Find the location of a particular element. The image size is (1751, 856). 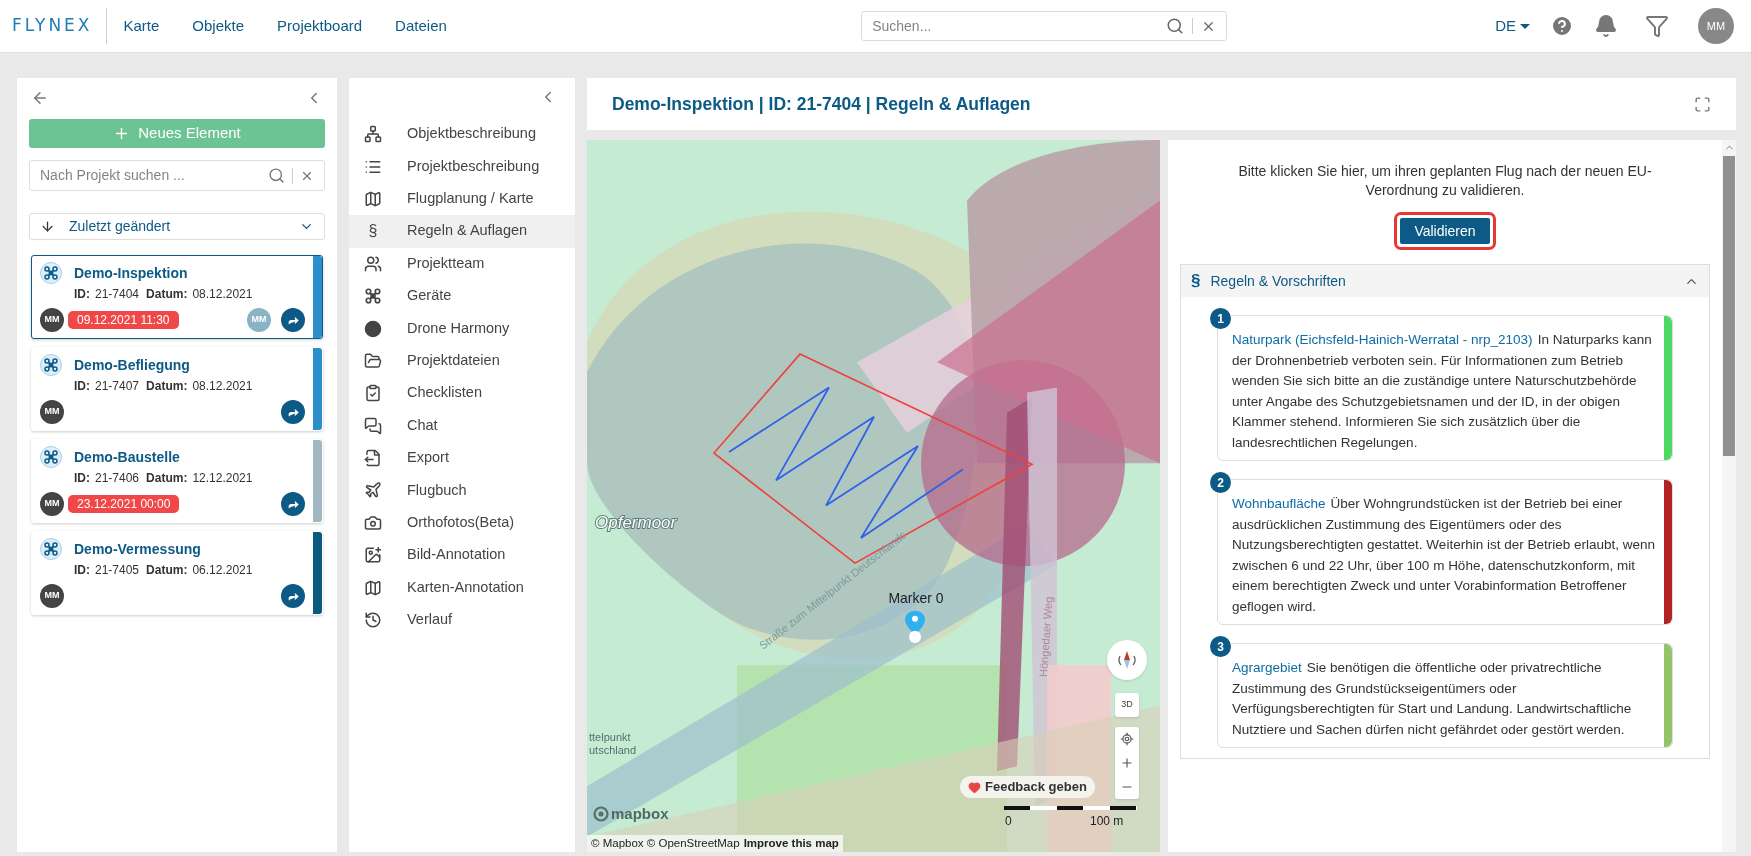

project-card: Demo-Vermessung ID: 21-7405 Datum: 06.12.2021 MM is located at coordinates (177, 573).